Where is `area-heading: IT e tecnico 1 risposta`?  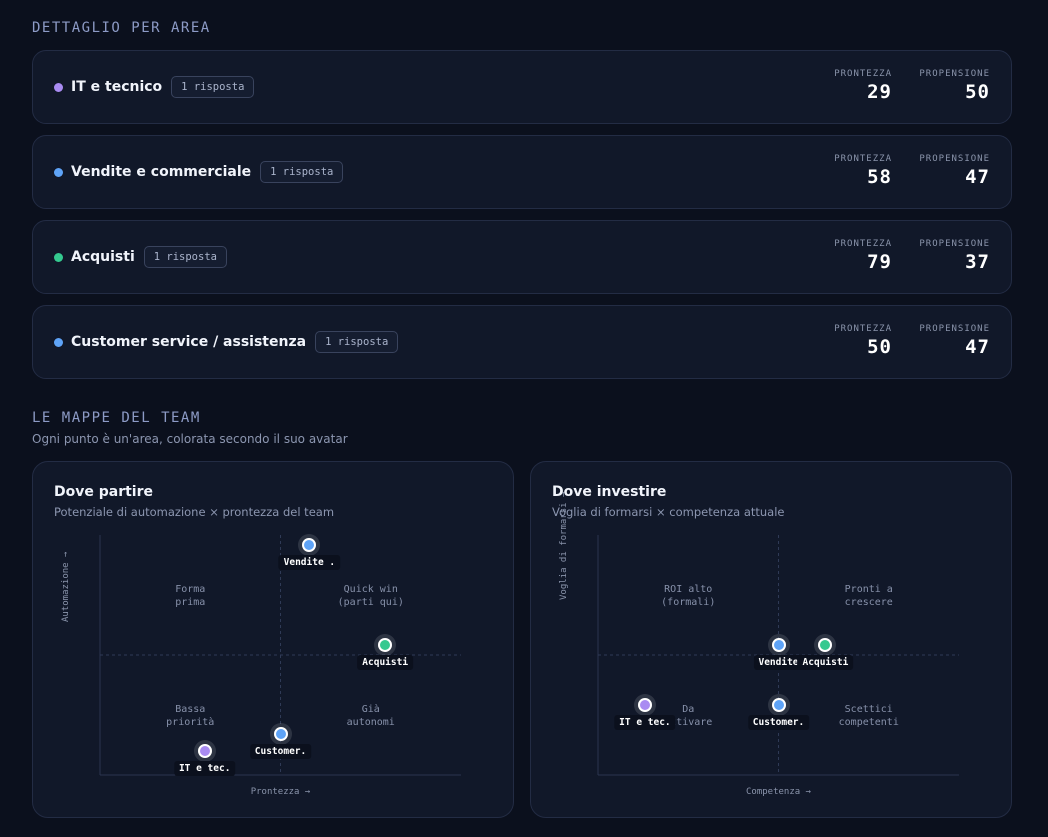 area-heading: IT e tecnico 1 risposta is located at coordinates (163, 87).